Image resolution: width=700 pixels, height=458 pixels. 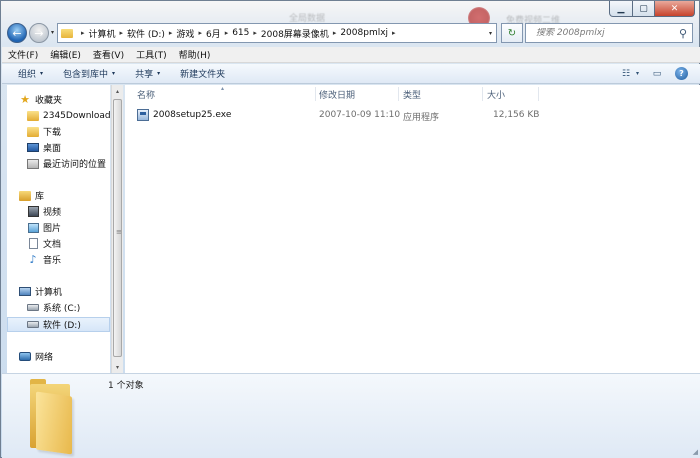 I want to click on include-in-library-button: 包含到库中 ▾, so click(x=89, y=73).